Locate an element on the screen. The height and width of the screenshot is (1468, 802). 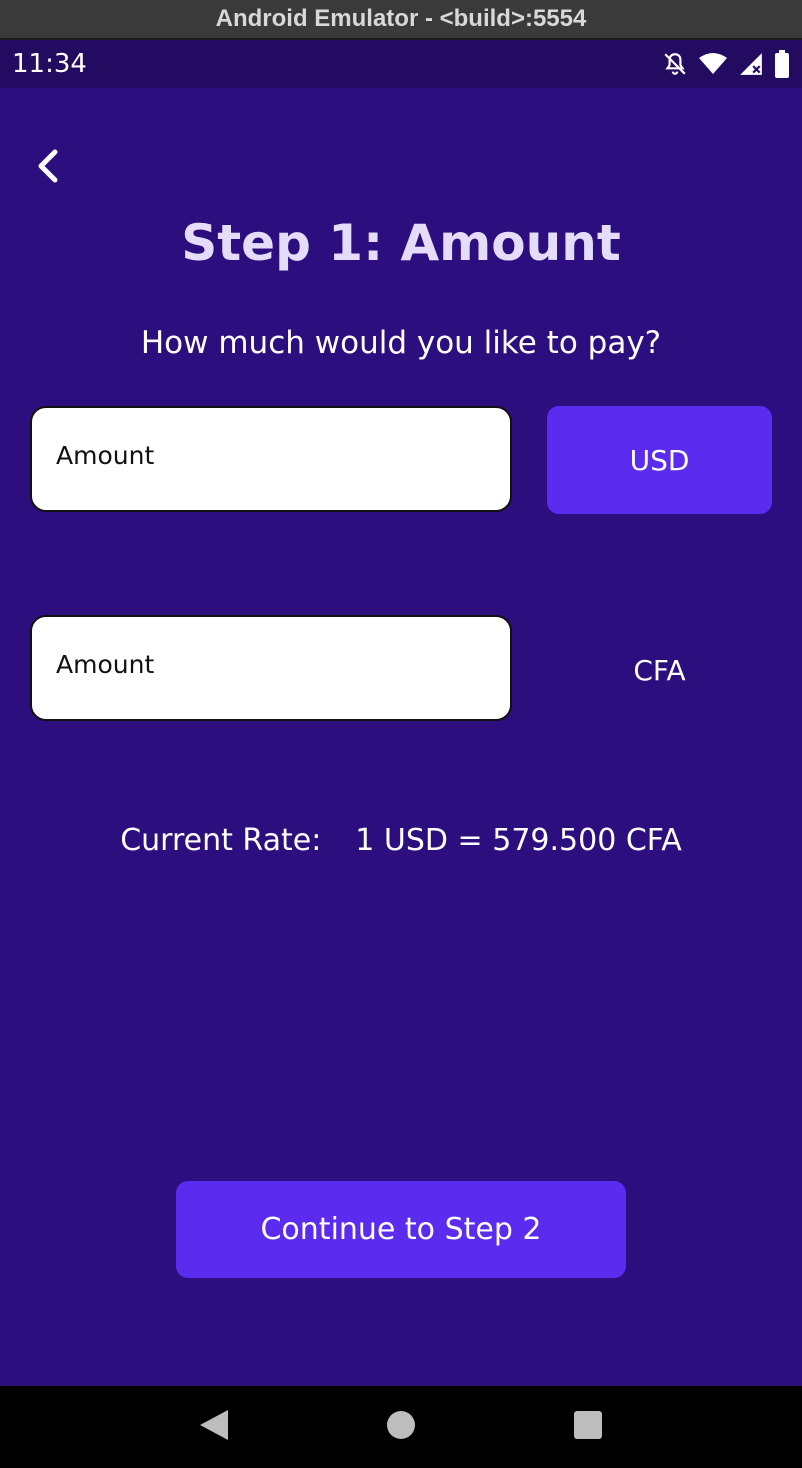
recents-square-icon is located at coordinates (588, 1427).